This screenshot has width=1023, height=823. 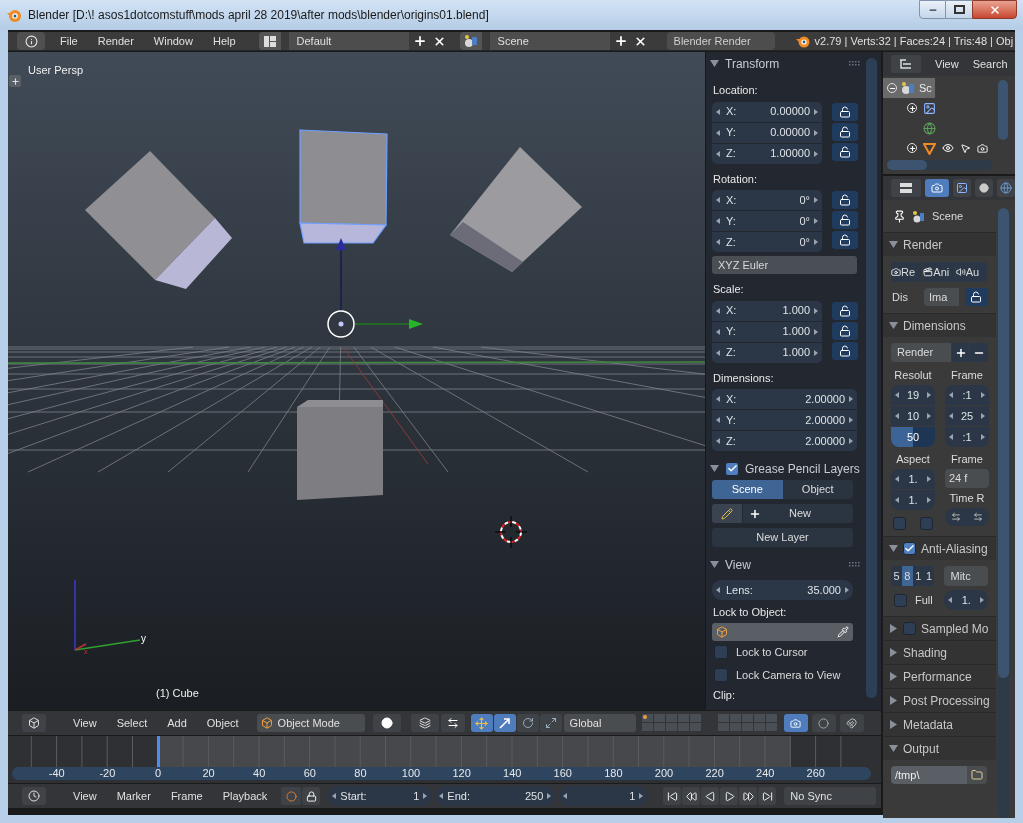 I want to click on checkbox-label: Lock to Cursor, so click(x=772, y=652).